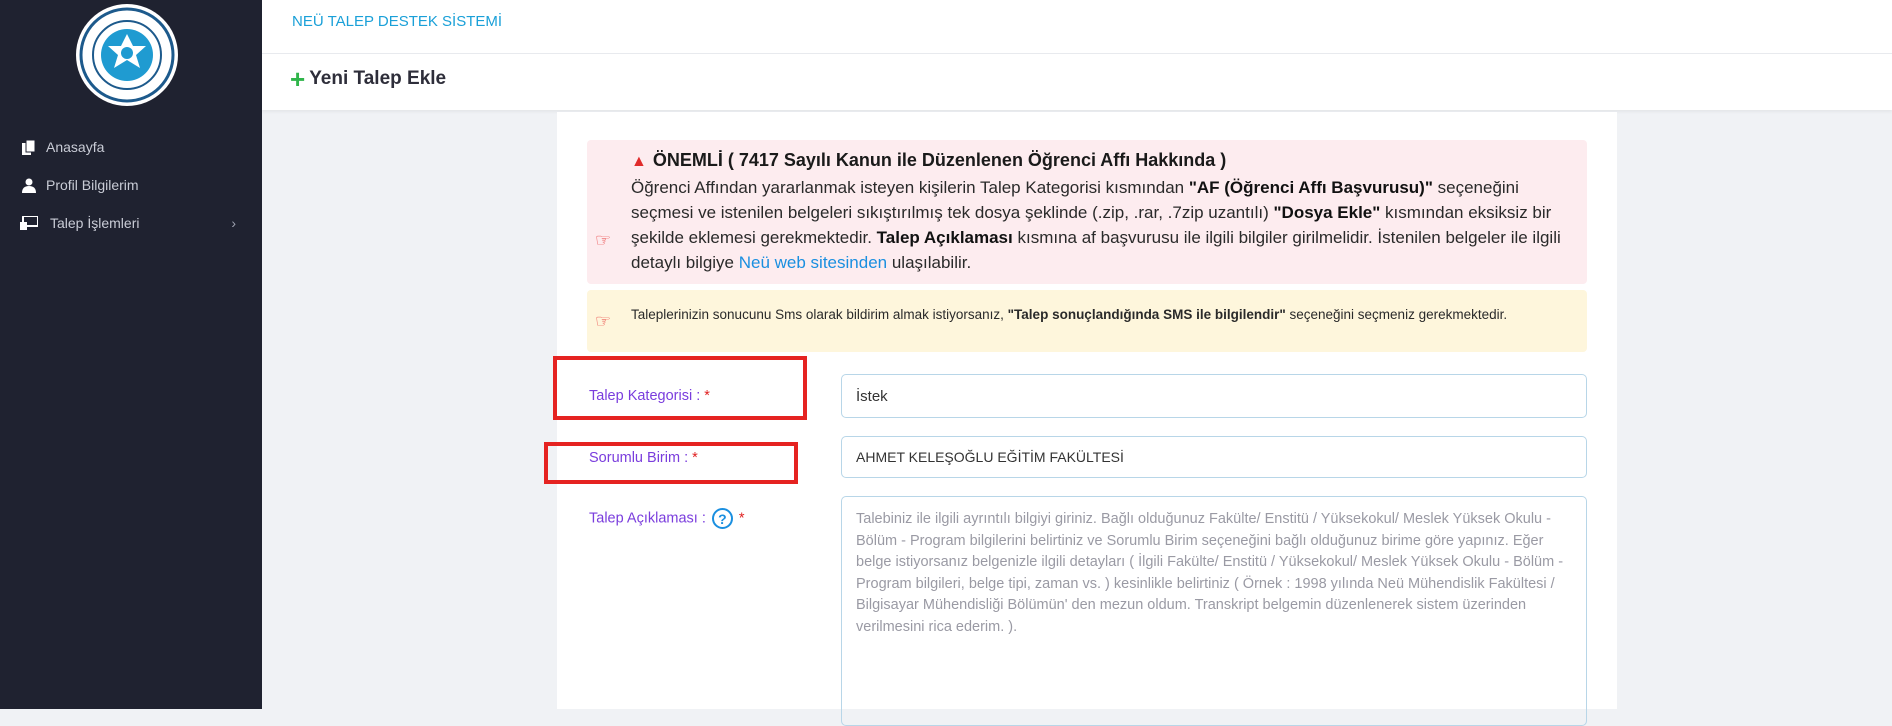 Image resolution: width=1892 pixels, height=726 pixels. I want to click on description-label: Talep Açıklaması : ? *, so click(667, 518).